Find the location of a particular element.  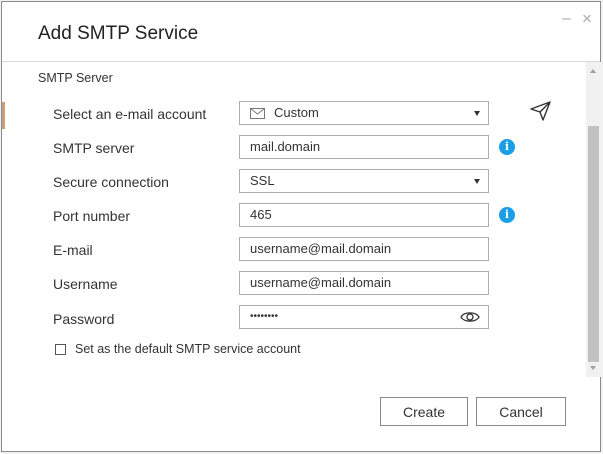

port-label: Port number is located at coordinates (92, 216).